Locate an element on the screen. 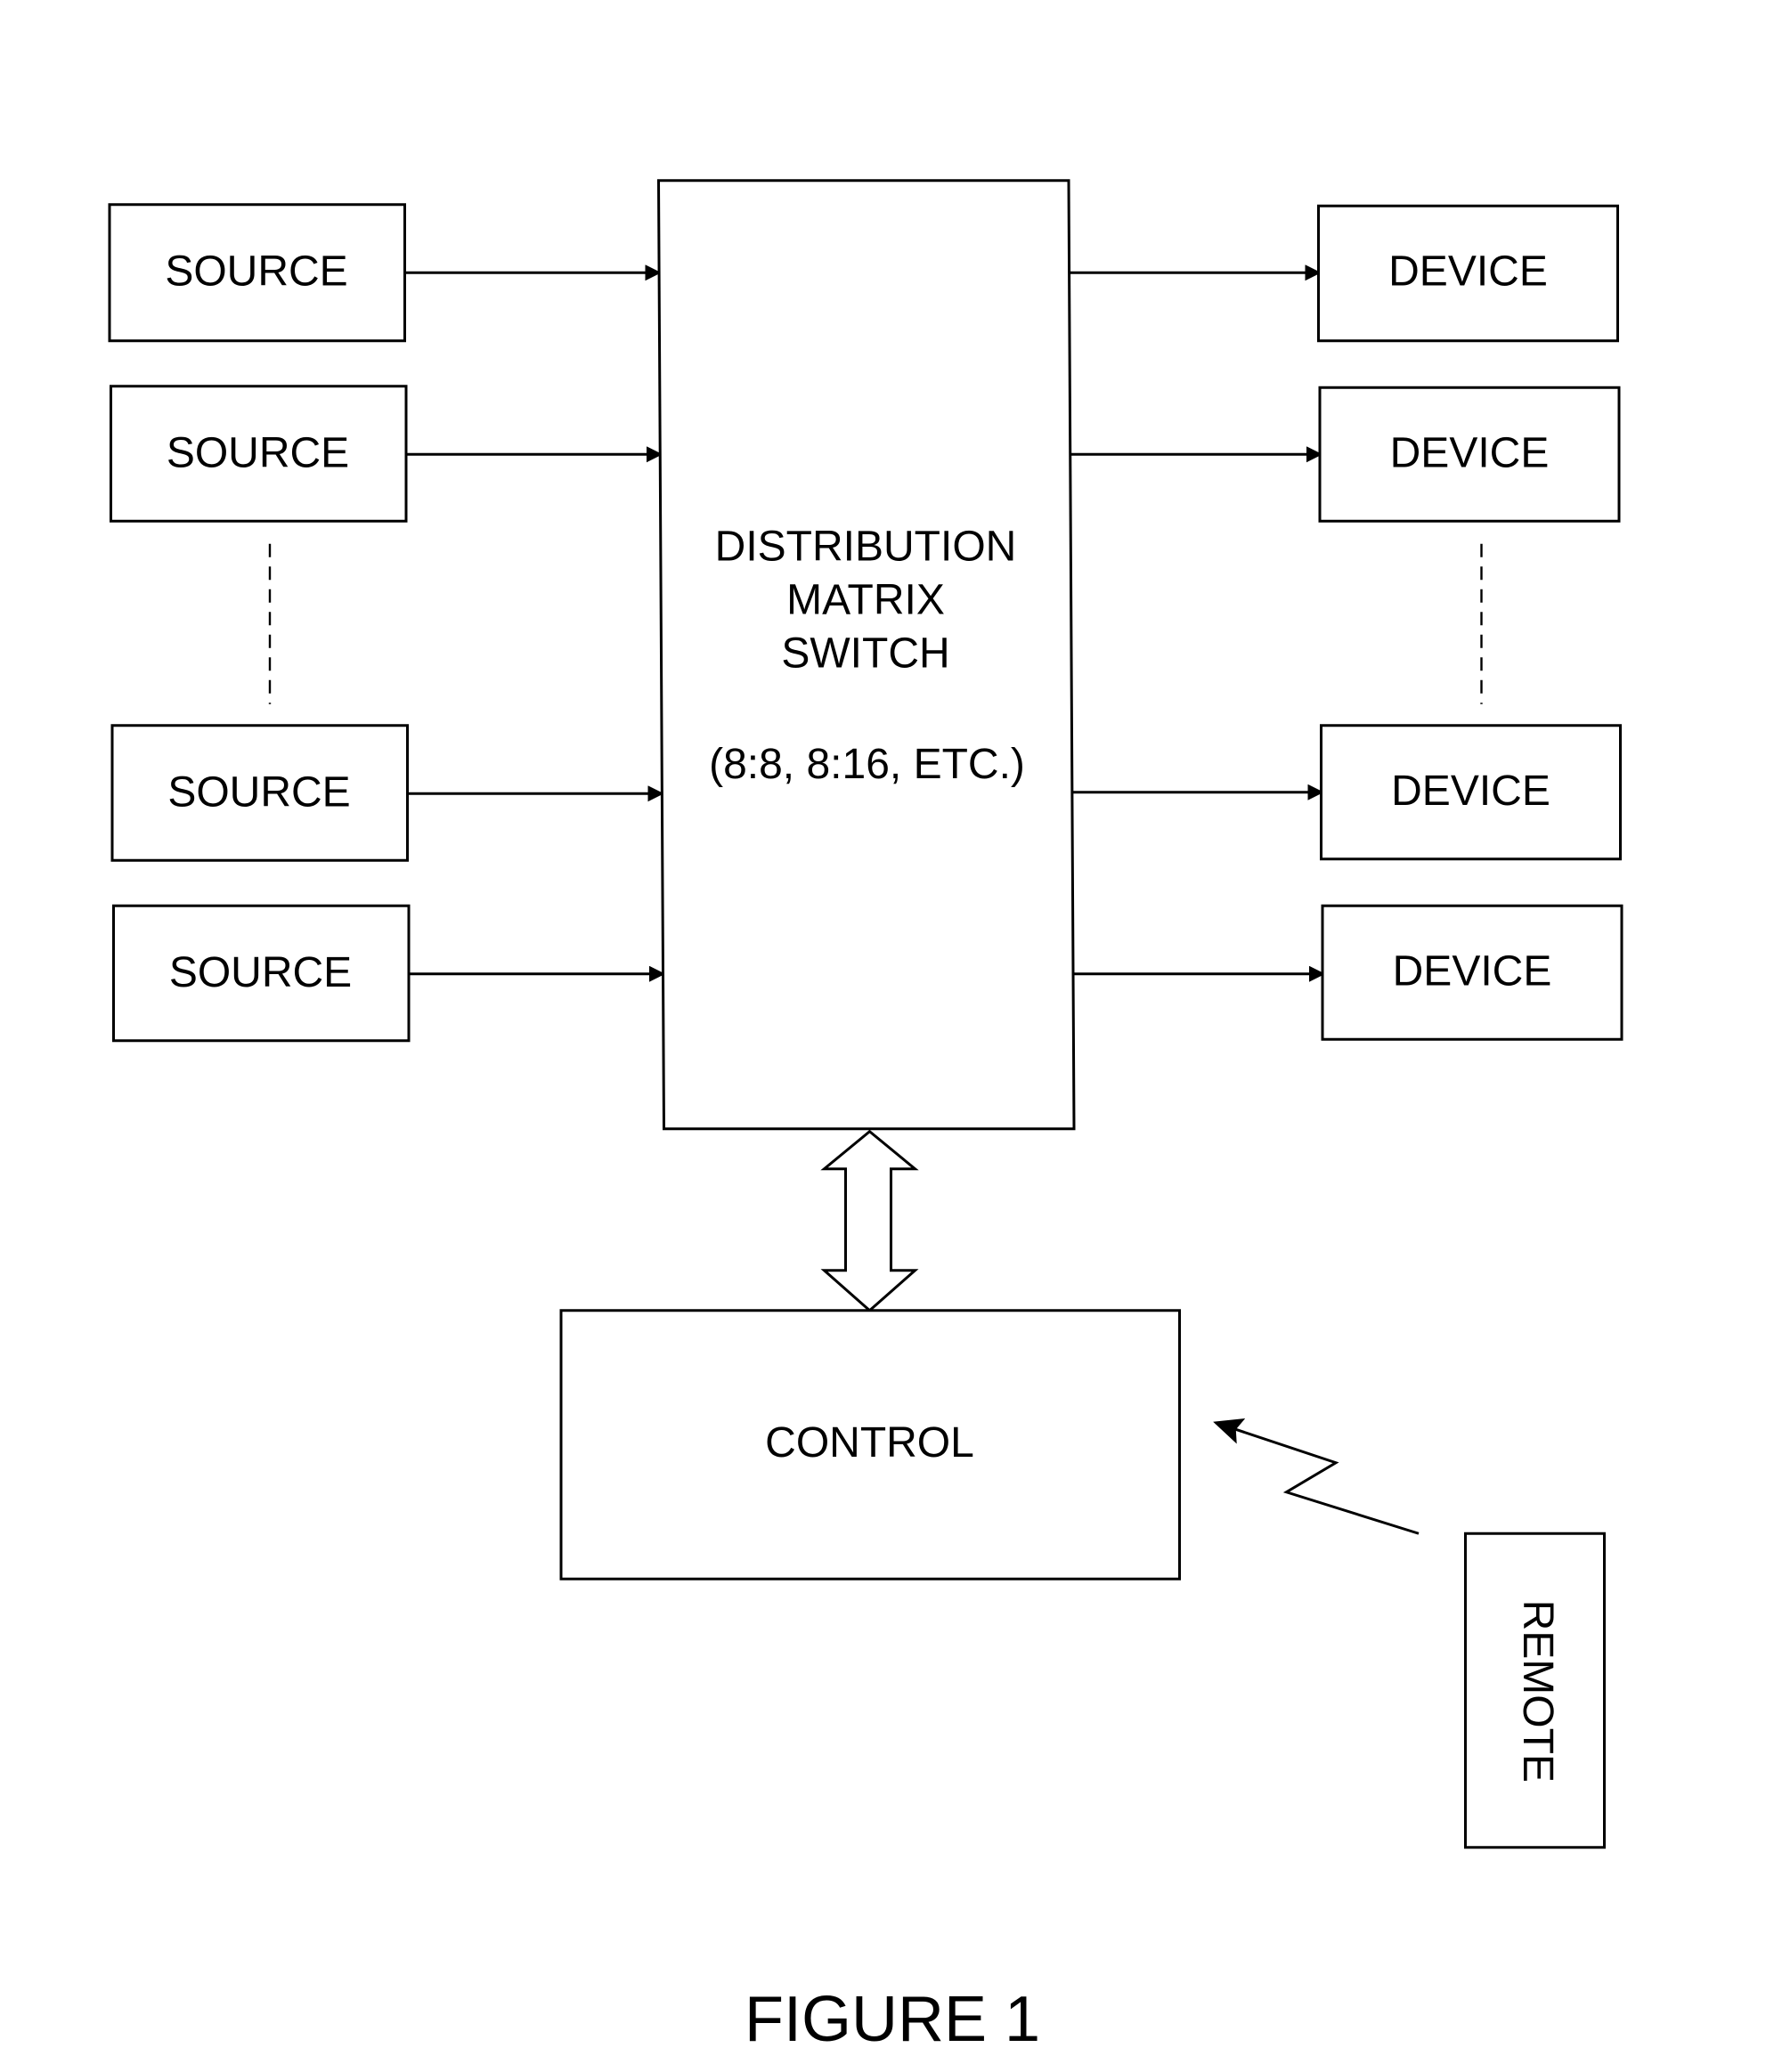  source-box-3: SOURCE is located at coordinates (259, 793).